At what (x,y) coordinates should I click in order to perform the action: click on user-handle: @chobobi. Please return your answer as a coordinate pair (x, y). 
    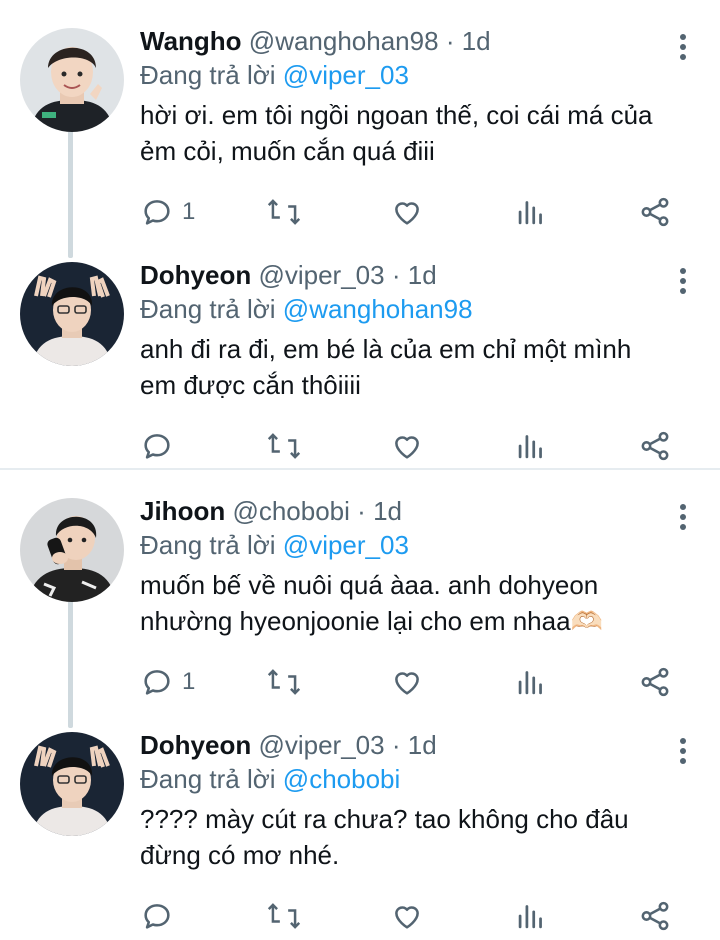
    Looking at the image, I should click on (290, 511).